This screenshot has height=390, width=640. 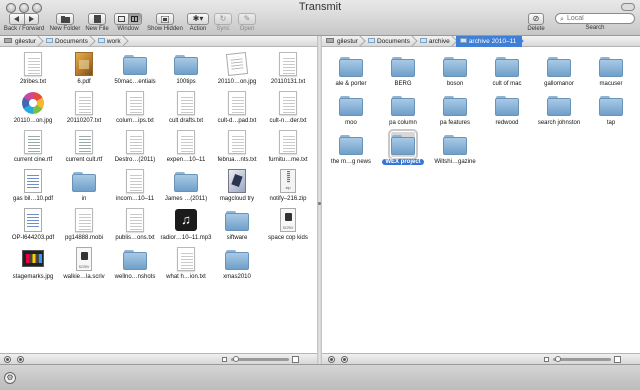 I want to click on folder-item: cult of mac, so click(x=507, y=71).